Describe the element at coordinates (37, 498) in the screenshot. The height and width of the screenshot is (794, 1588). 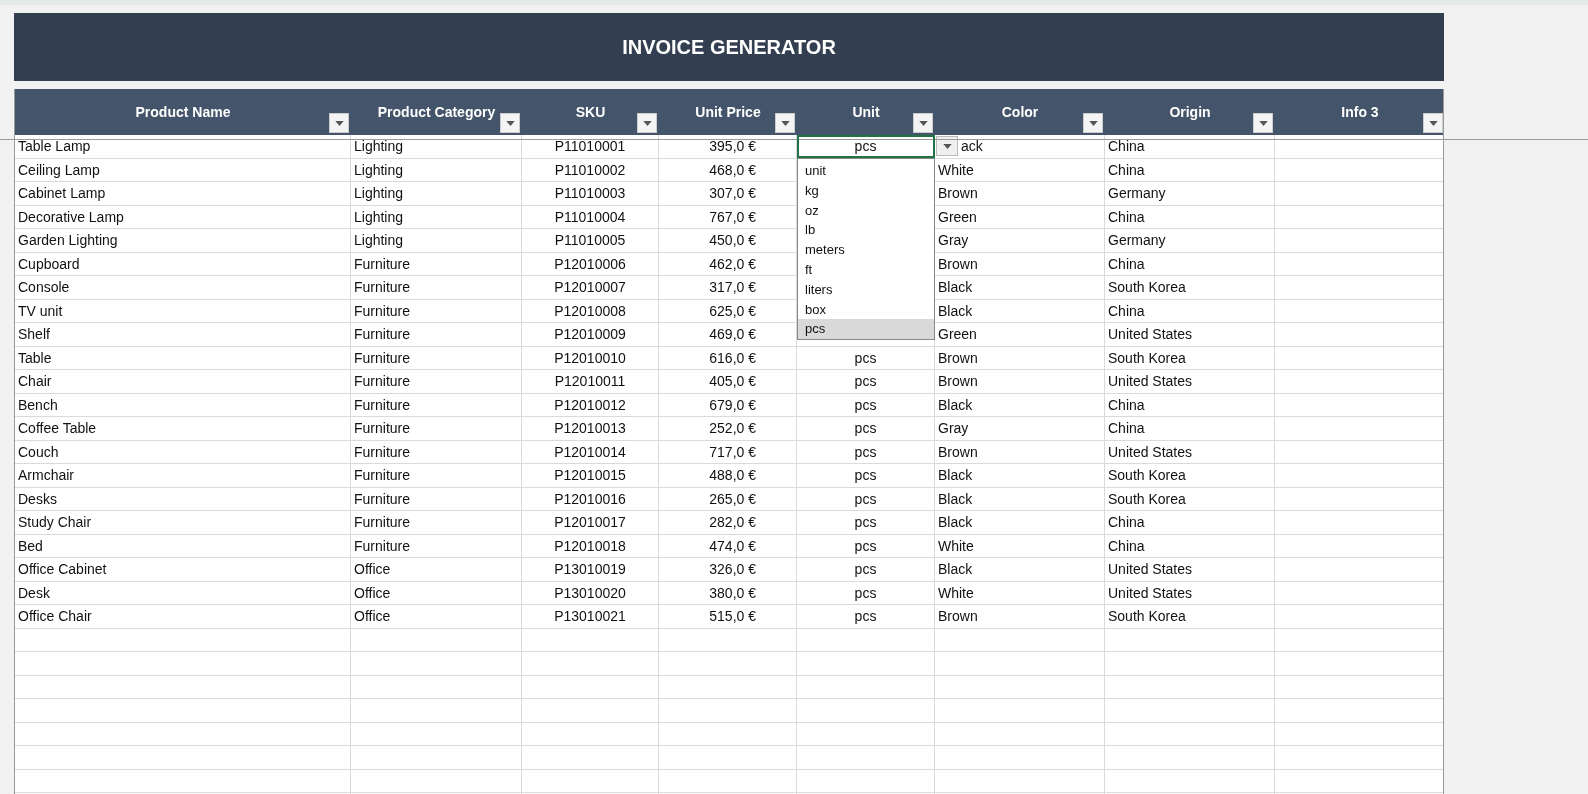
I see `table-cell: Desks` at that location.